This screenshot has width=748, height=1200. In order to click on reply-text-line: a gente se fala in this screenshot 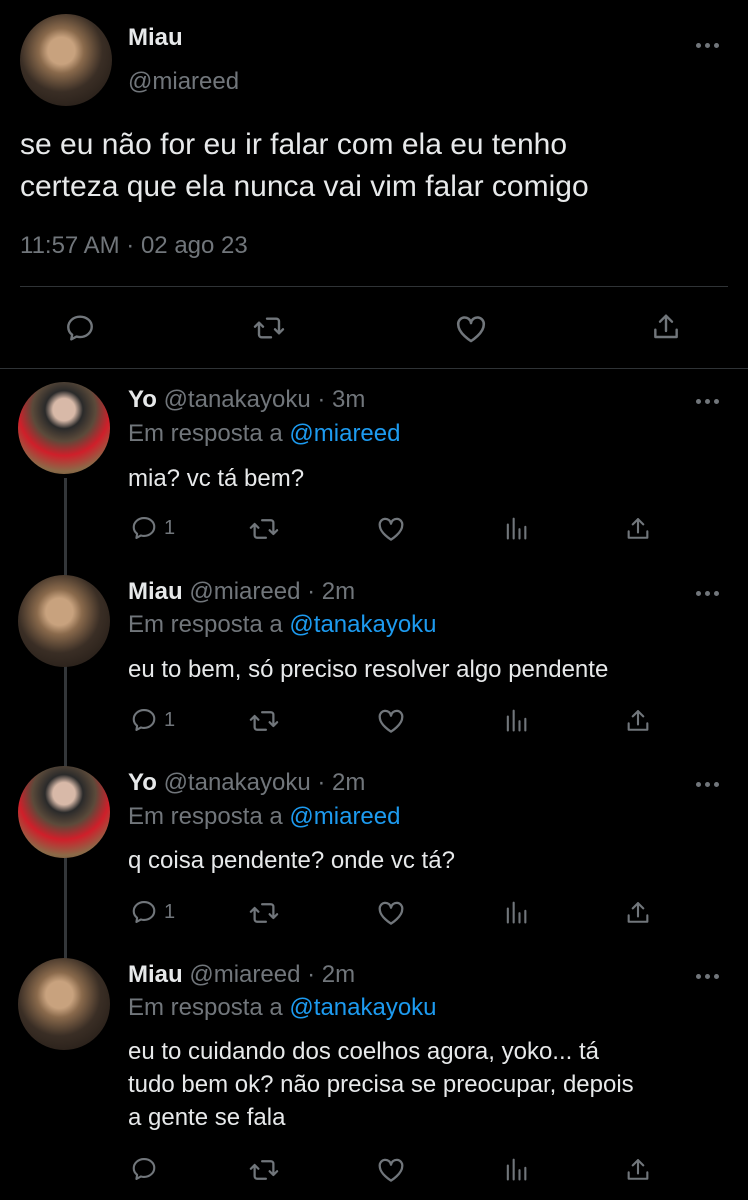, I will do `click(207, 1117)`.